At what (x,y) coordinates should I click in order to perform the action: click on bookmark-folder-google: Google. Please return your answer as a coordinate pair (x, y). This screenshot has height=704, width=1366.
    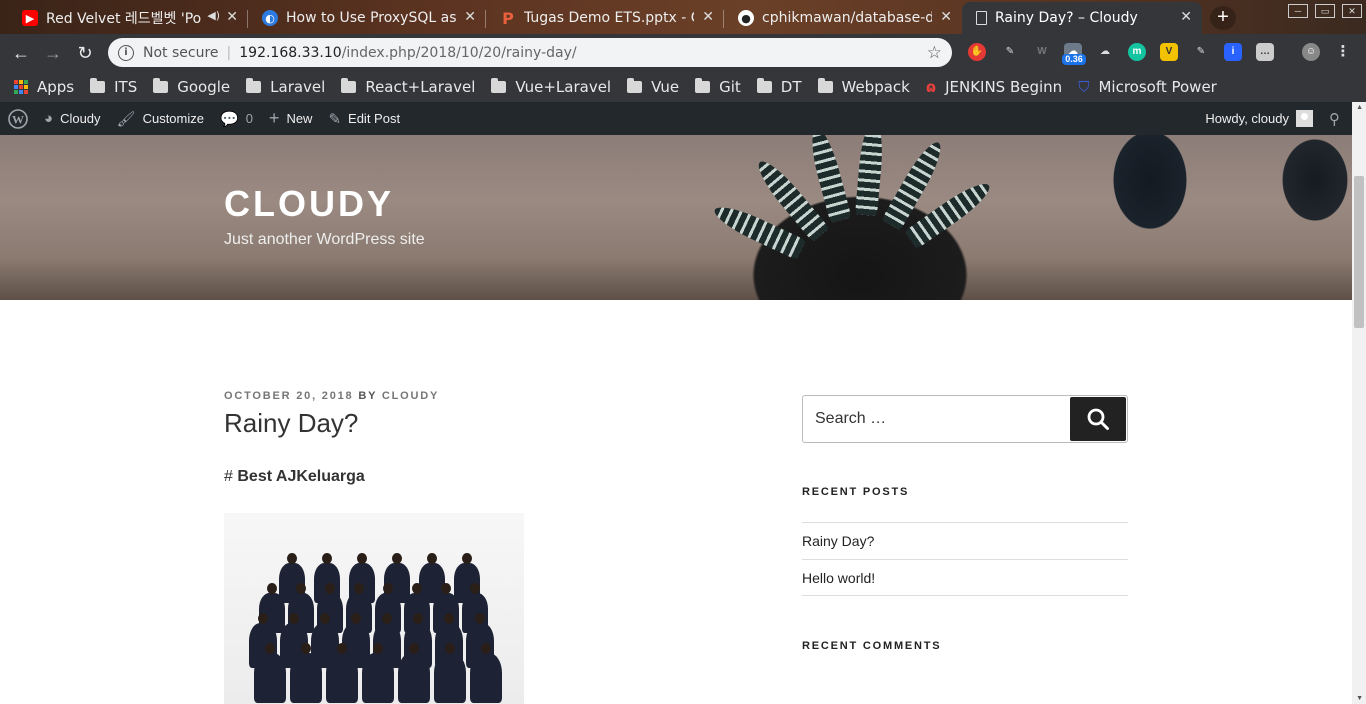
    Looking at the image, I should click on (192, 86).